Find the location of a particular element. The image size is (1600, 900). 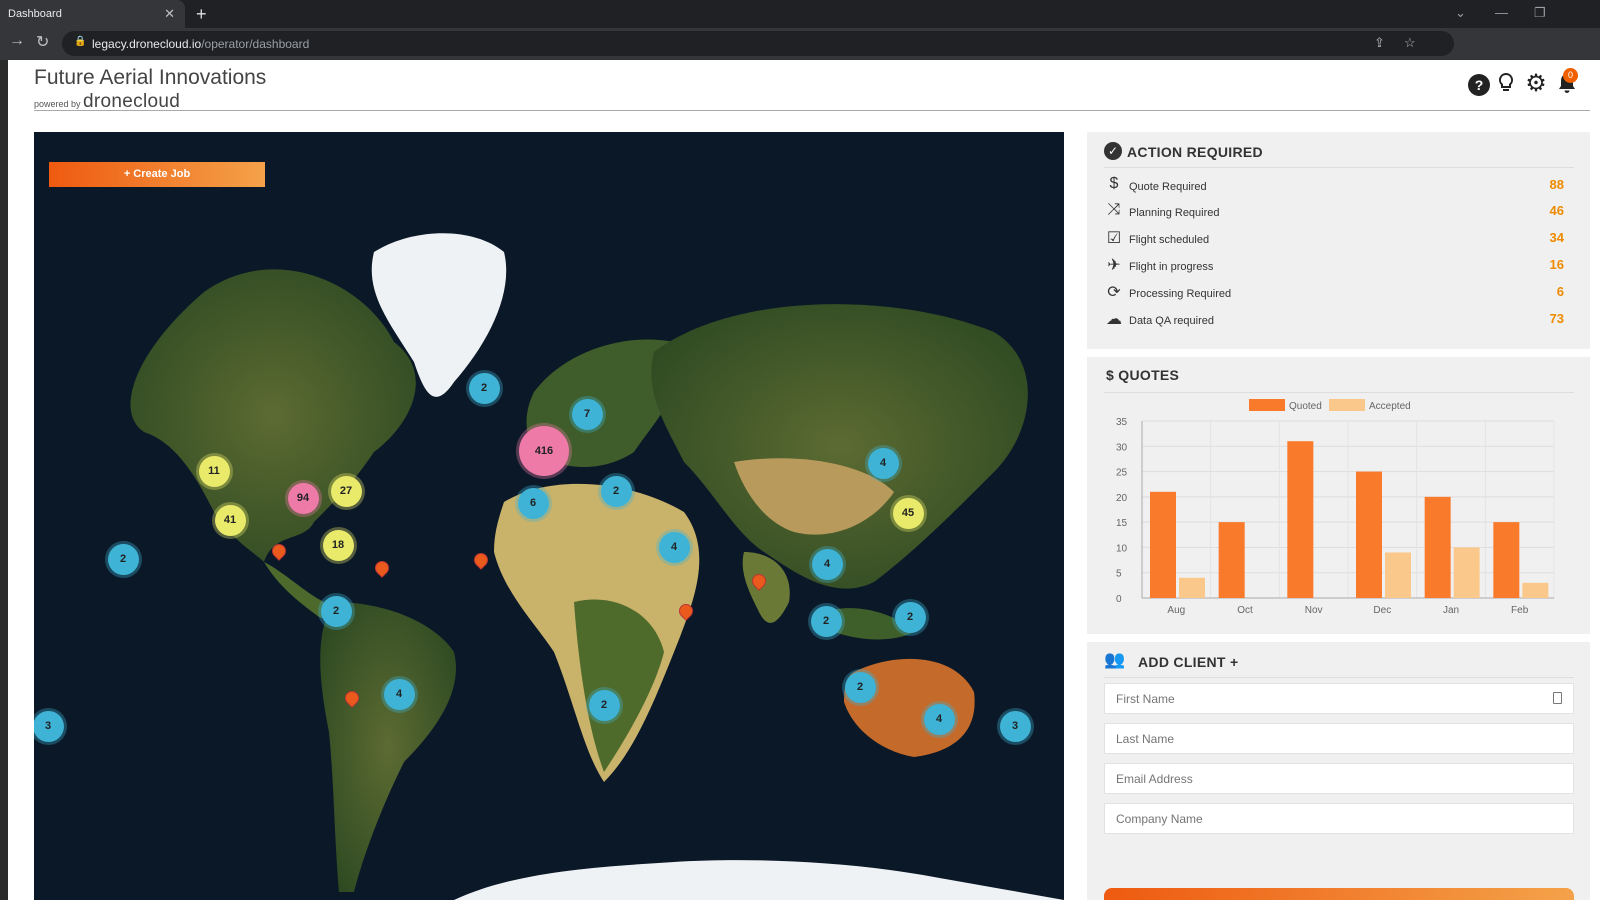

header-divider is located at coordinates (812, 110).